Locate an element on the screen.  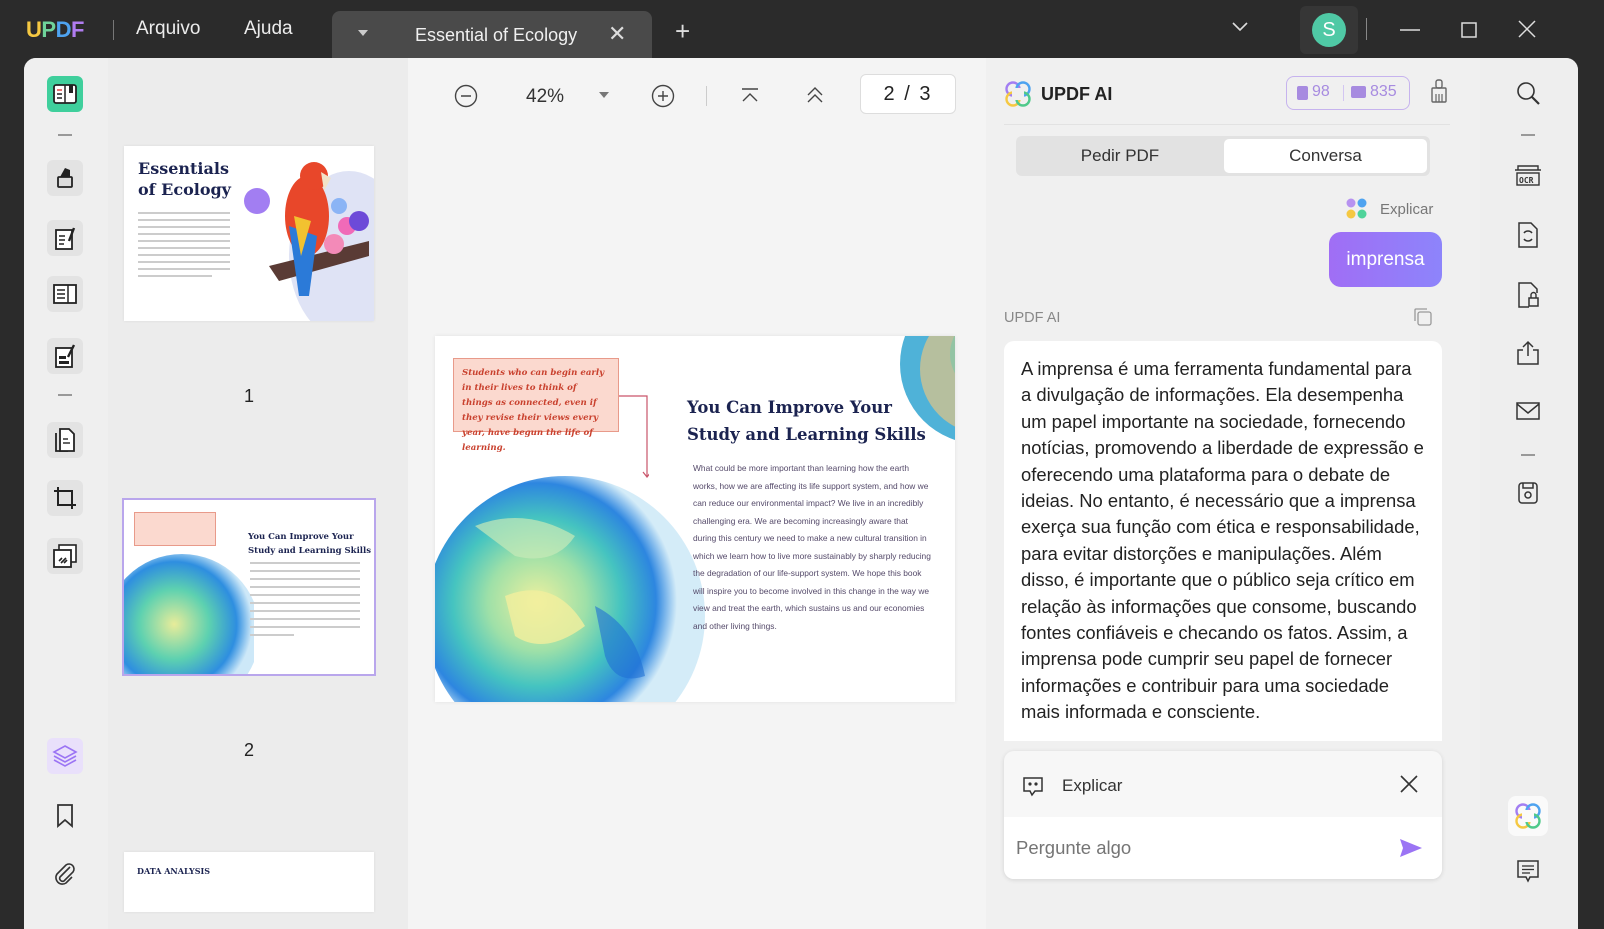
organize-pages-button is located at coordinates (65, 440).